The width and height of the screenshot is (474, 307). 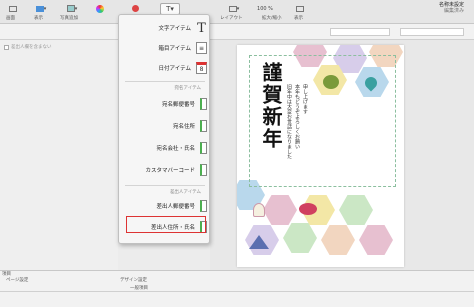 What do you see at coordinates (308, 209) in the screenshot?
I see `fish-motif` at bounding box center [308, 209].